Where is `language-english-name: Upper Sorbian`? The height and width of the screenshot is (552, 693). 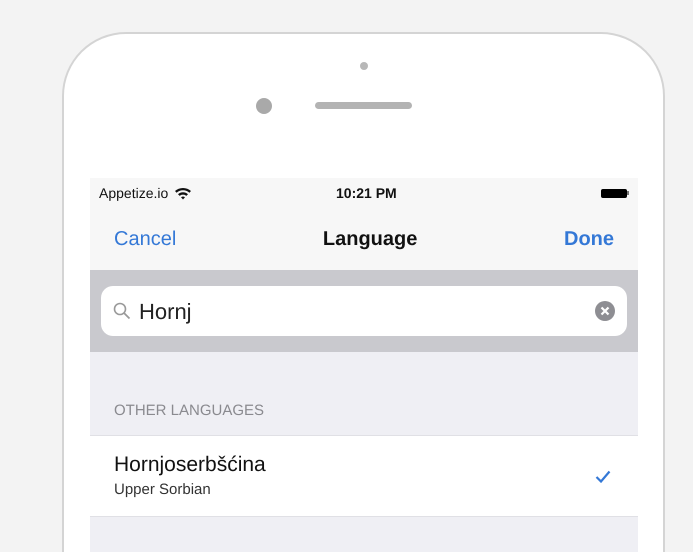
language-english-name: Upper Sorbian is located at coordinates (163, 490).